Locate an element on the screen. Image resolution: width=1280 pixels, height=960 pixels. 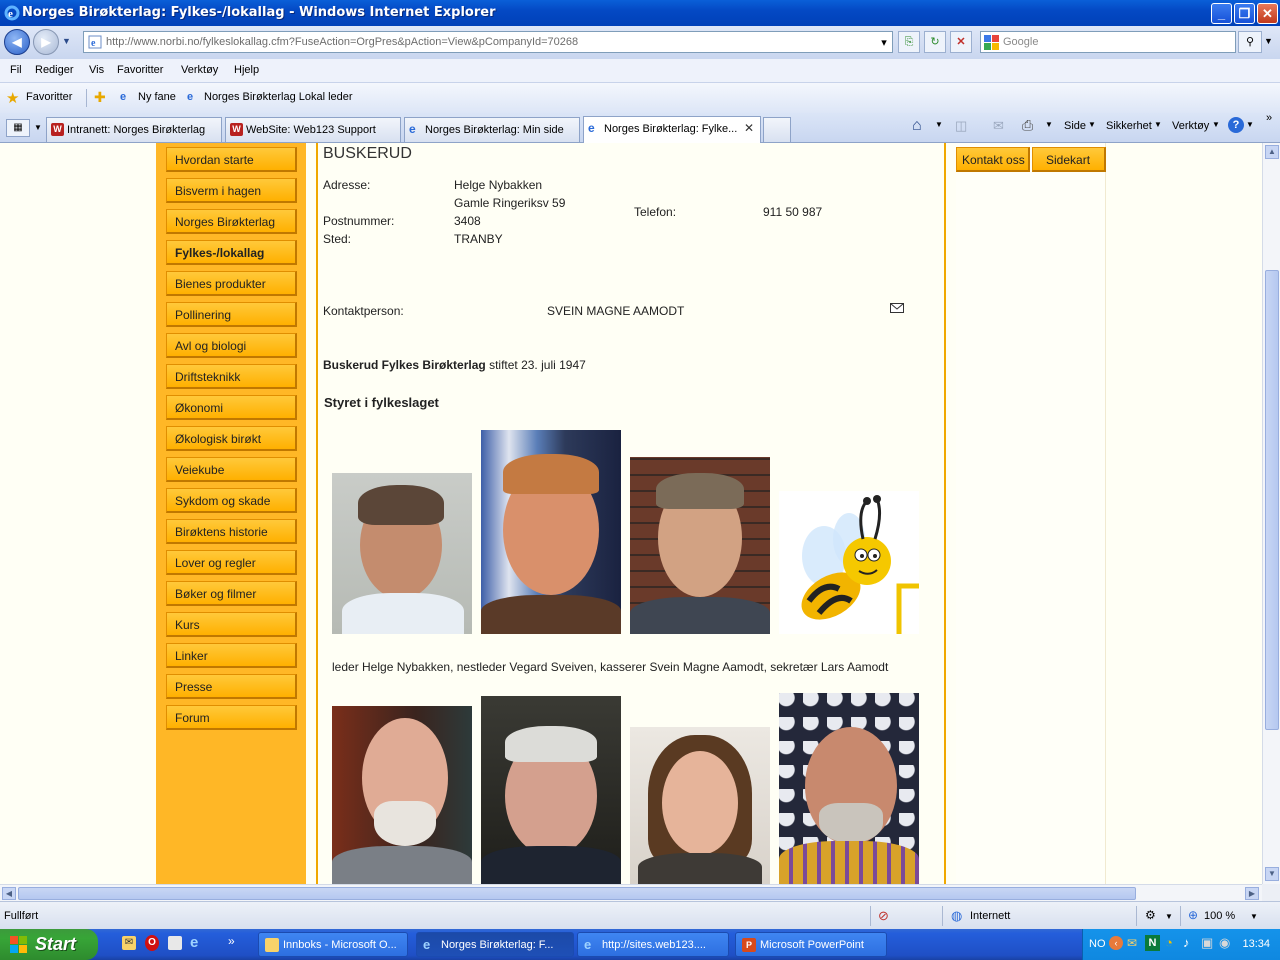
nav-sykdom-og-skade: Sykdom og skade is located at coordinates (231, 500).